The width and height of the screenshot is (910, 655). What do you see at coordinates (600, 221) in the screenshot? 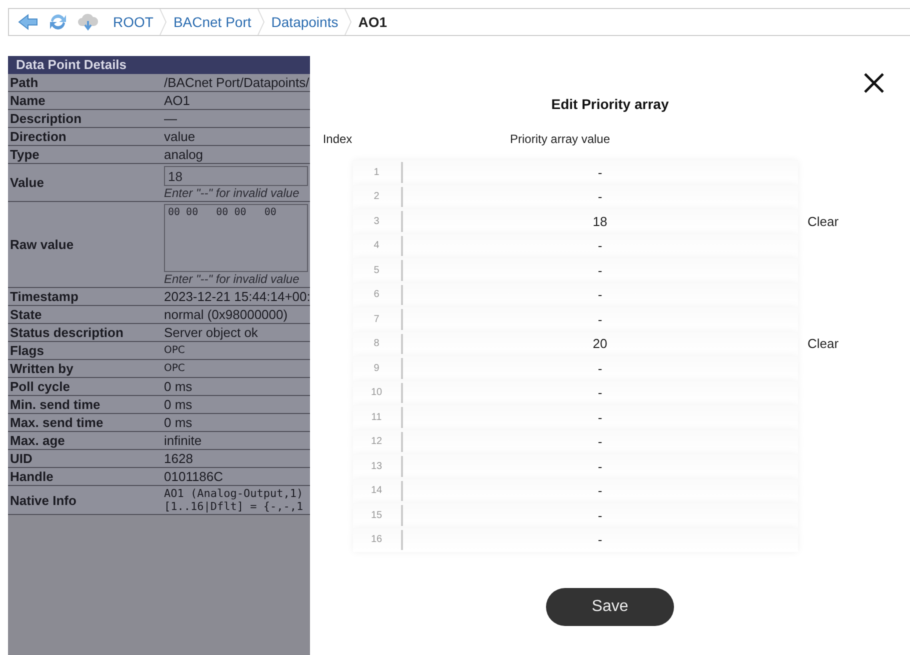
I see `value-cell: 18` at bounding box center [600, 221].